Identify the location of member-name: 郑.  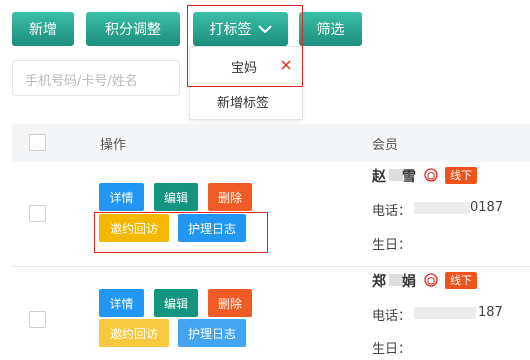
(379, 282).